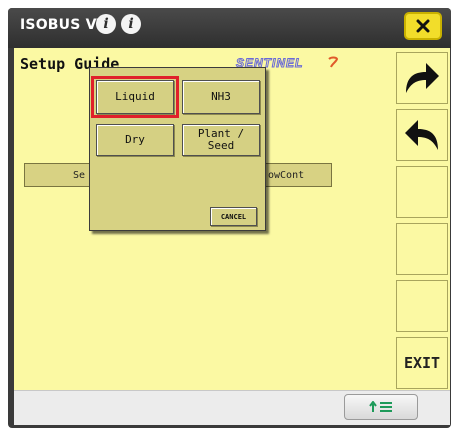 The image size is (456, 432). I want to click on brand-swirl-icon, so click(333, 62).